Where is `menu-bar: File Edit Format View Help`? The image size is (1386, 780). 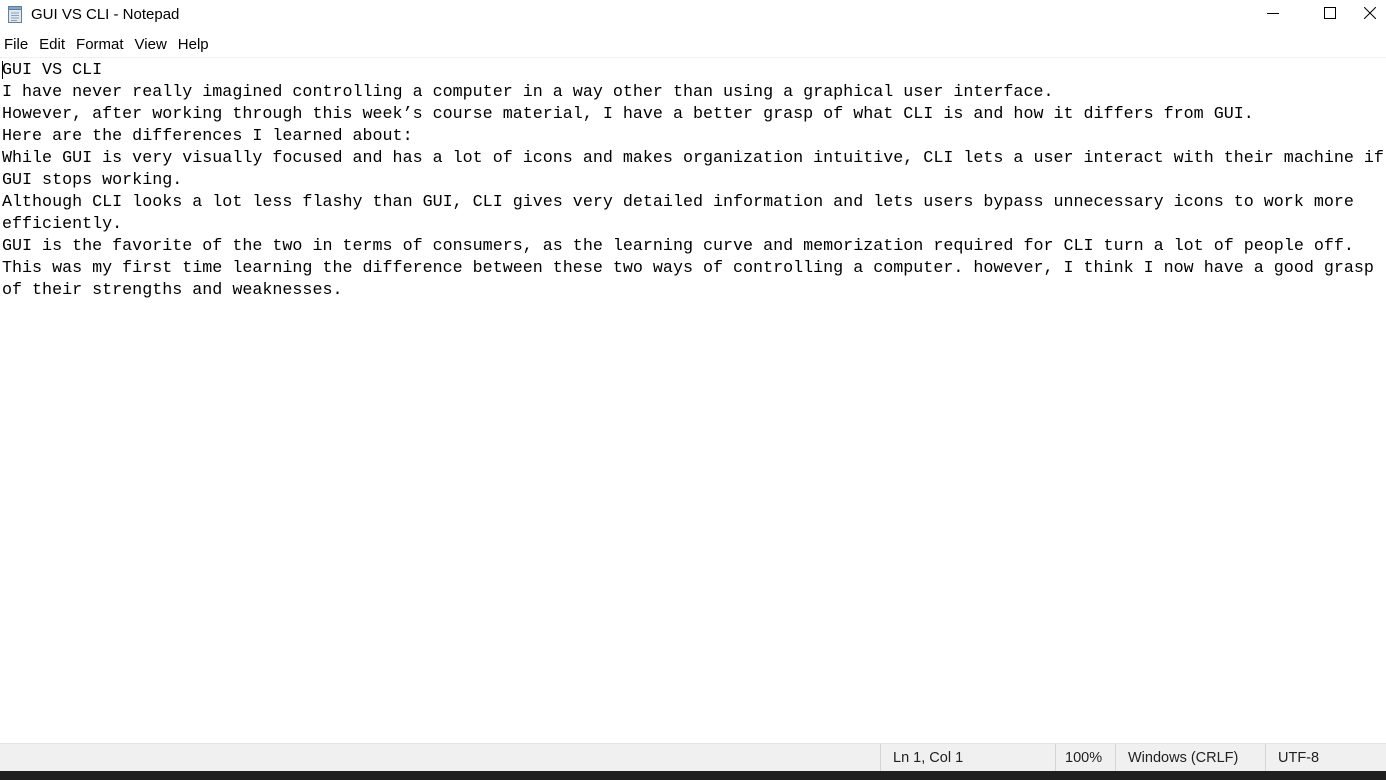
menu-bar: File Edit Format View Help is located at coordinates (107, 45).